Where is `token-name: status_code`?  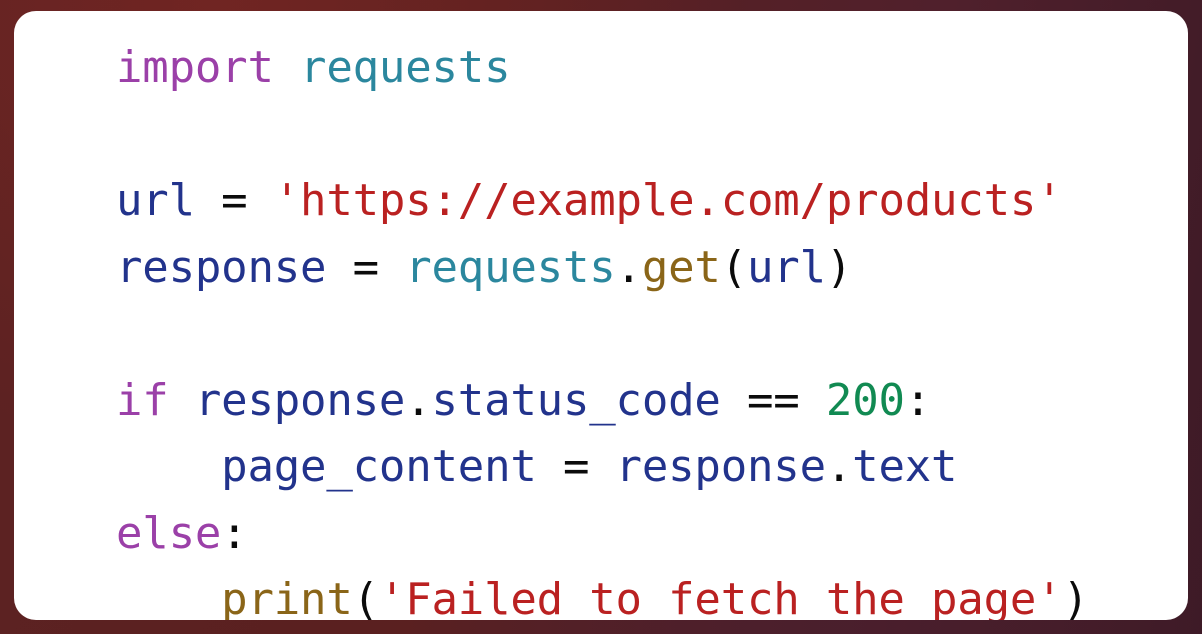 token-name: status_code is located at coordinates (576, 400).